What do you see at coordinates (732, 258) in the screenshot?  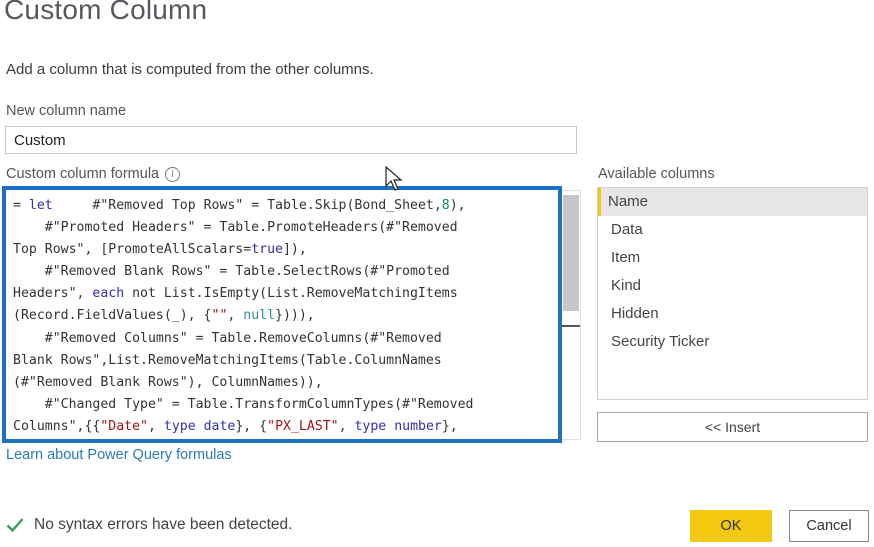 I see `available-column-item: Item` at bounding box center [732, 258].